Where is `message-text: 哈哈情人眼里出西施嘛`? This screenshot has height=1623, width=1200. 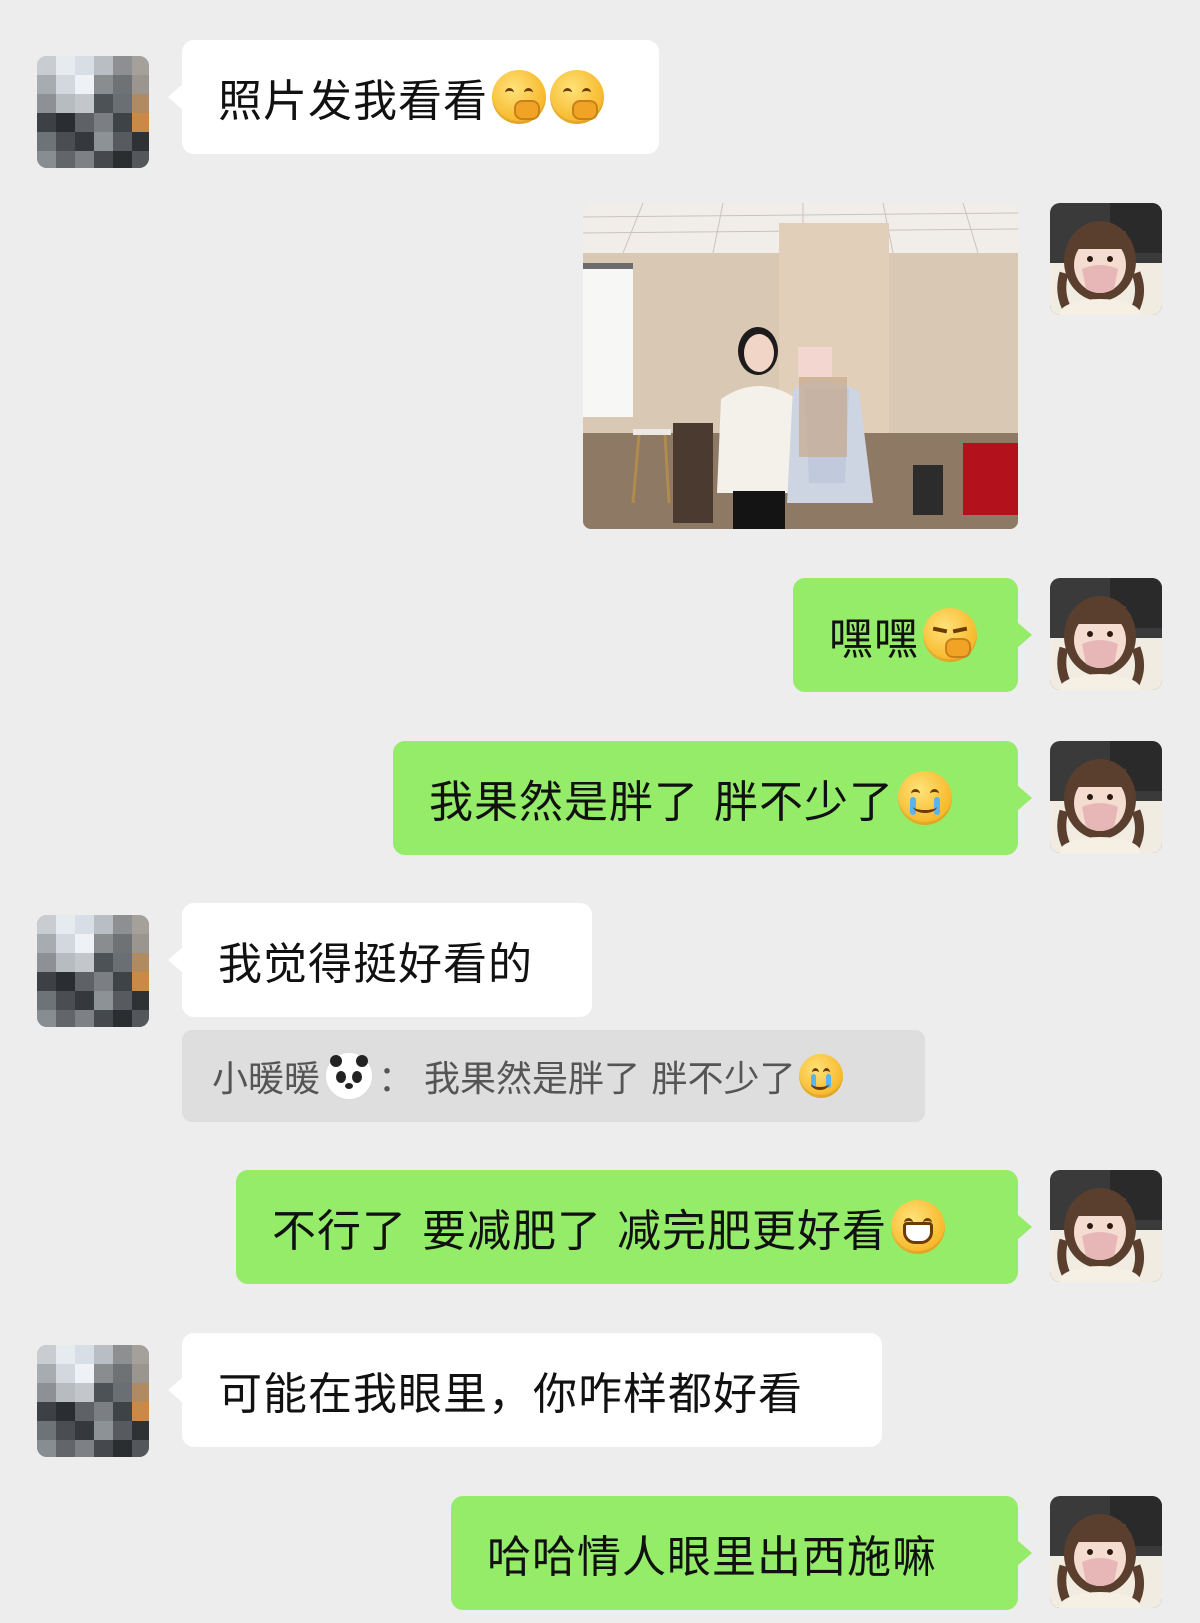
message-text: 哈哈情人眼里出西施嘛 is located at coordinates (712, 1557).